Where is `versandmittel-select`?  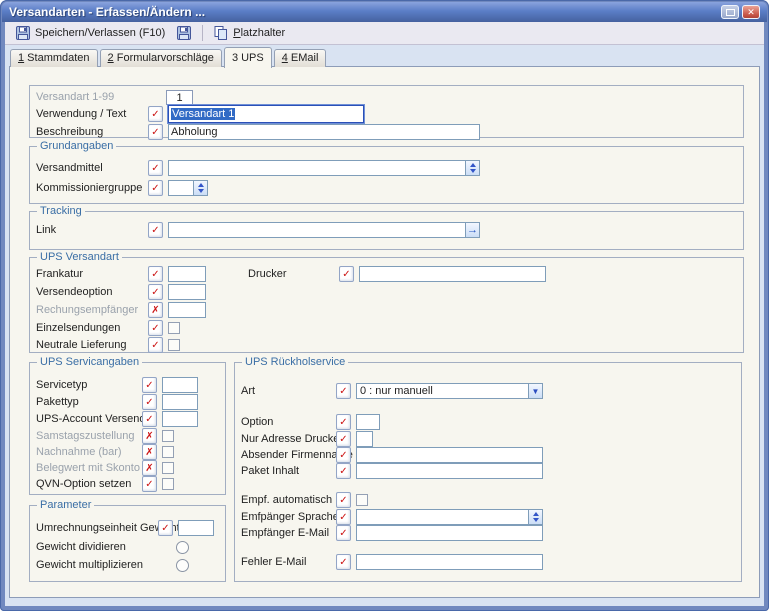 versandmittel-select is located at coordinates (324, 168).